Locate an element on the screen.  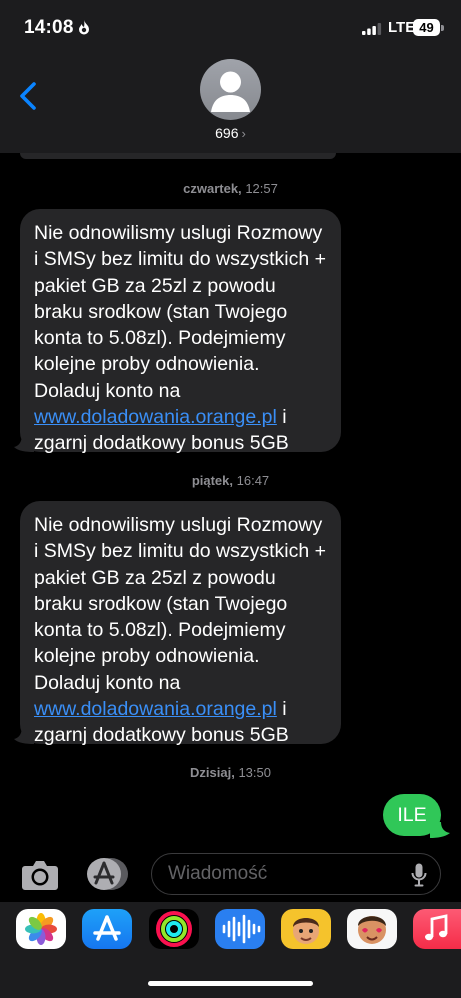
memoji-app-icon is located at coordinates (306, 929).